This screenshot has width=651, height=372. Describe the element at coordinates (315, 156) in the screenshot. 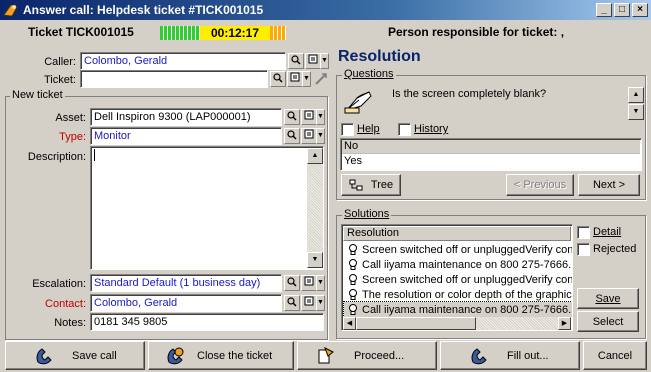

I see `description-scroll-up-icon: ▲` at that location.